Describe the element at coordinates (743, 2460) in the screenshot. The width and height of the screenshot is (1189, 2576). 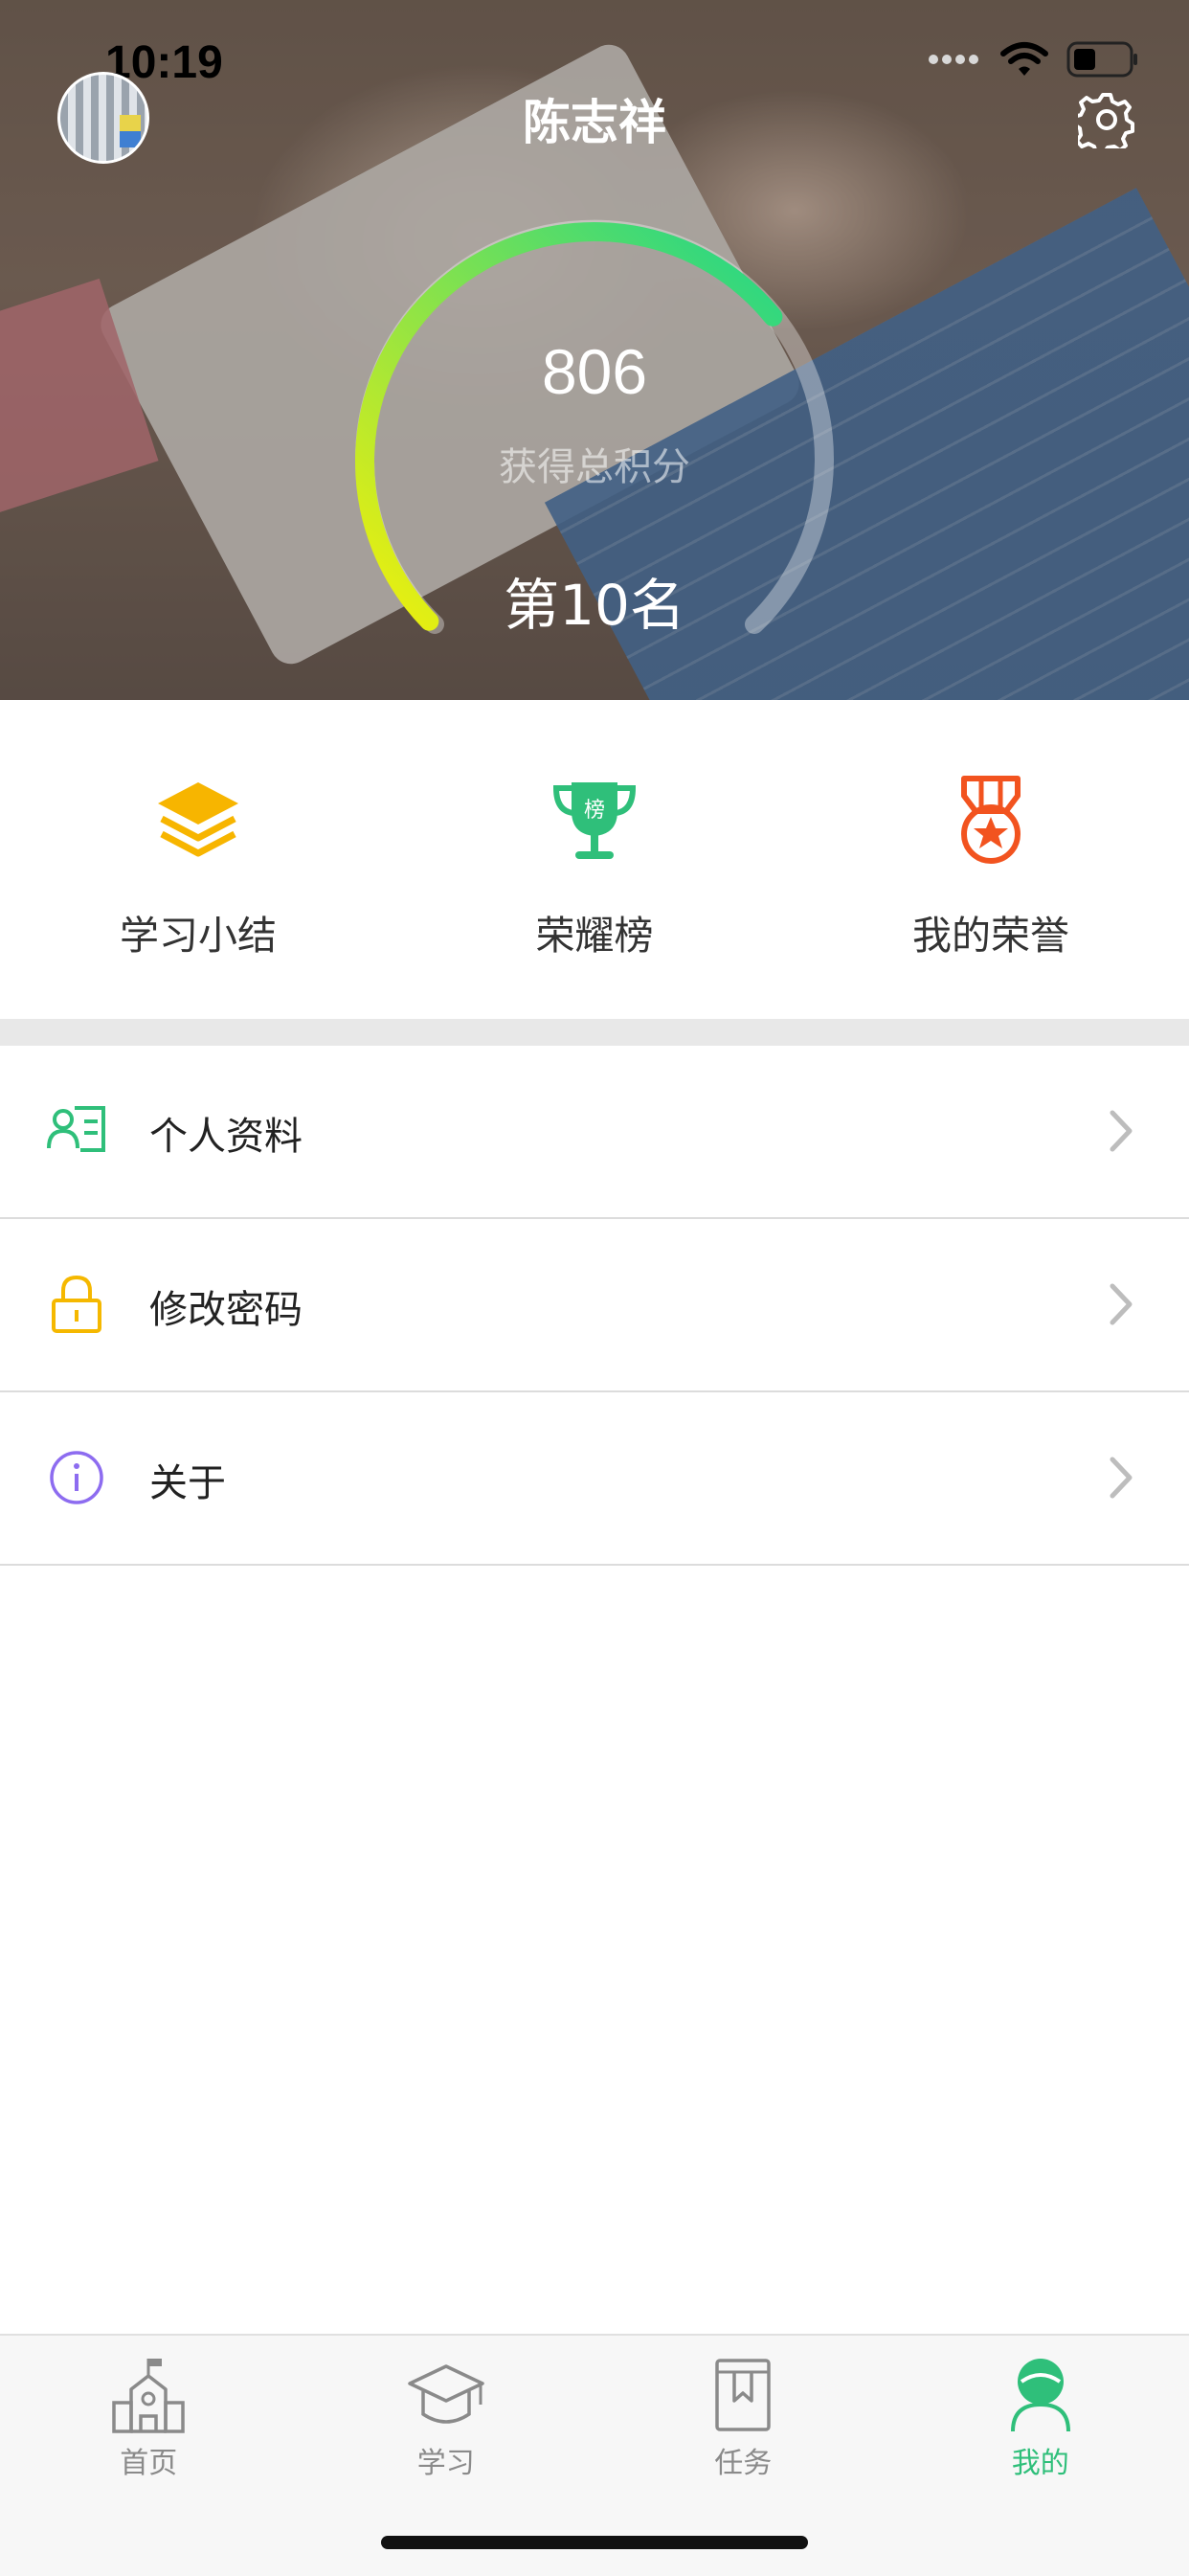
I see `tab-label: 任务` at that location.